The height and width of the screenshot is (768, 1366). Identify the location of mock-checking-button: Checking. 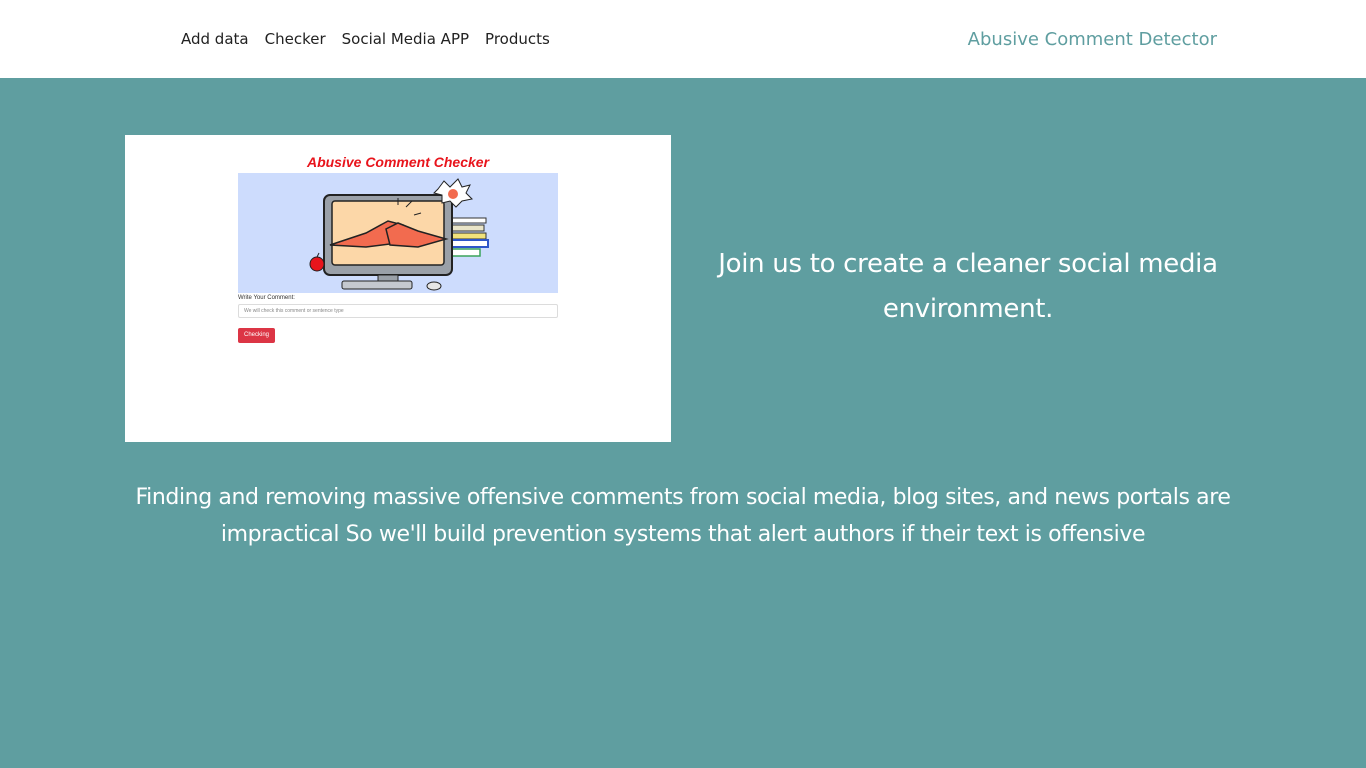
(256, 335).